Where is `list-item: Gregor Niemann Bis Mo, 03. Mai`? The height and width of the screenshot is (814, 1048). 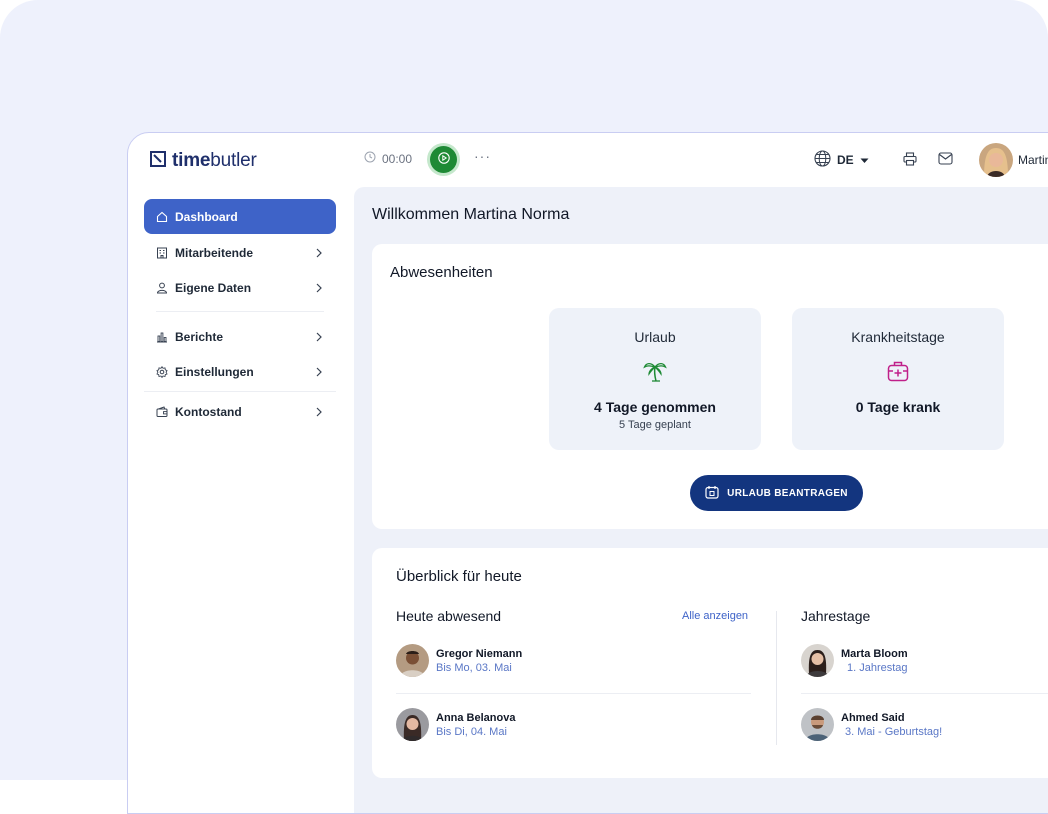 list-item: Gregor Niemann Bis Mo, 03. Mai is located at coordinates (459, 660).